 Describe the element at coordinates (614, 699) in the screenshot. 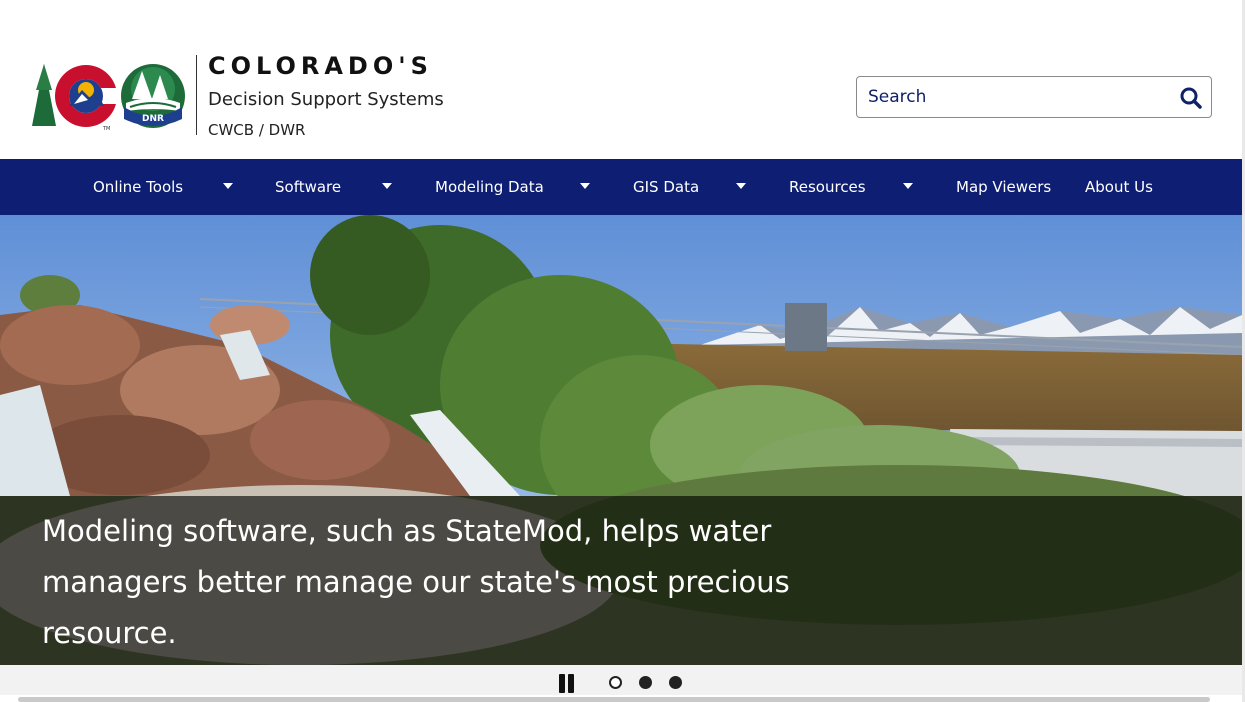

I see `horizontal-scrollbar` at that location.